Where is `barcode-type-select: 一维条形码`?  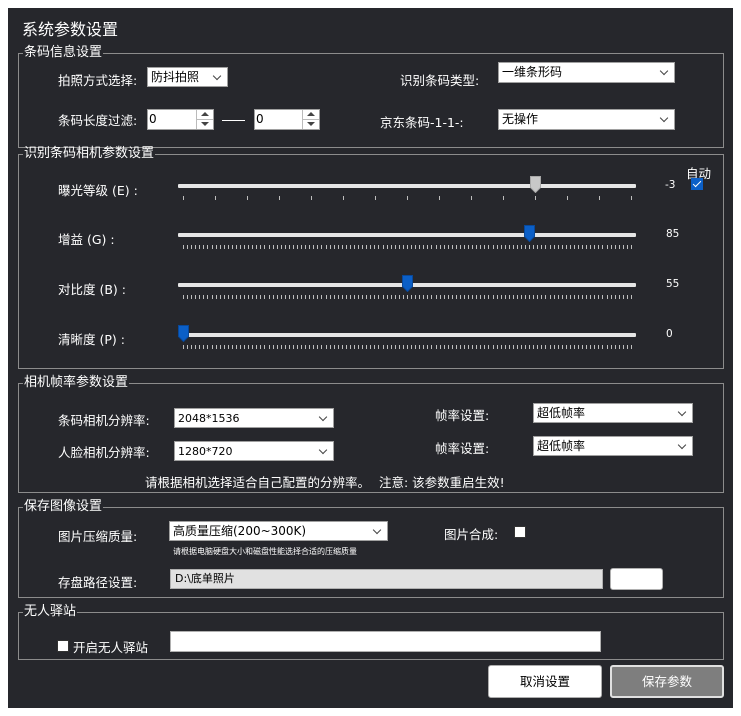 barcode-type-select: 一维条形码 is located at coordinates (586, 72).